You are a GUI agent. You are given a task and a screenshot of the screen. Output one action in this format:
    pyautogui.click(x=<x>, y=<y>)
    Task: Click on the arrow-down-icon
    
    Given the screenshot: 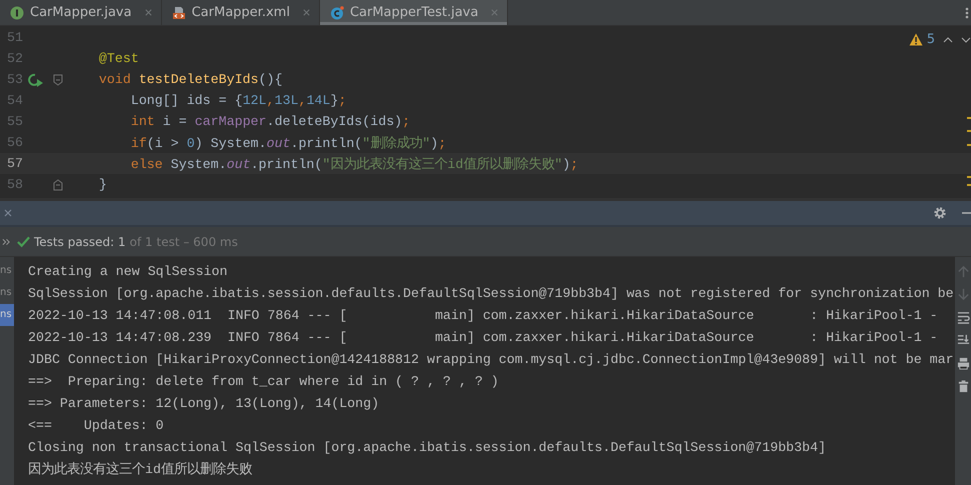 What is the action you would take?
    pyautogui.click(x=963, y=294)
    